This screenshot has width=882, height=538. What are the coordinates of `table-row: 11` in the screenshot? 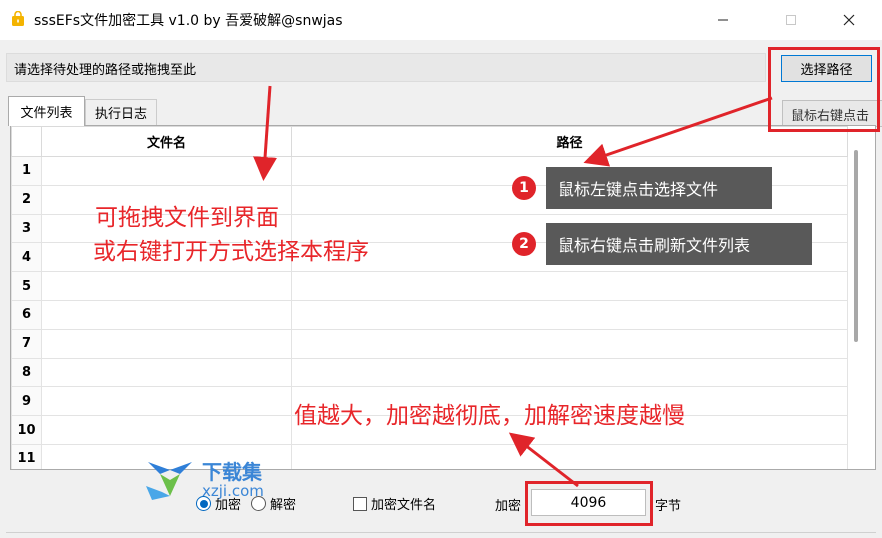 It's located at (429, 456).